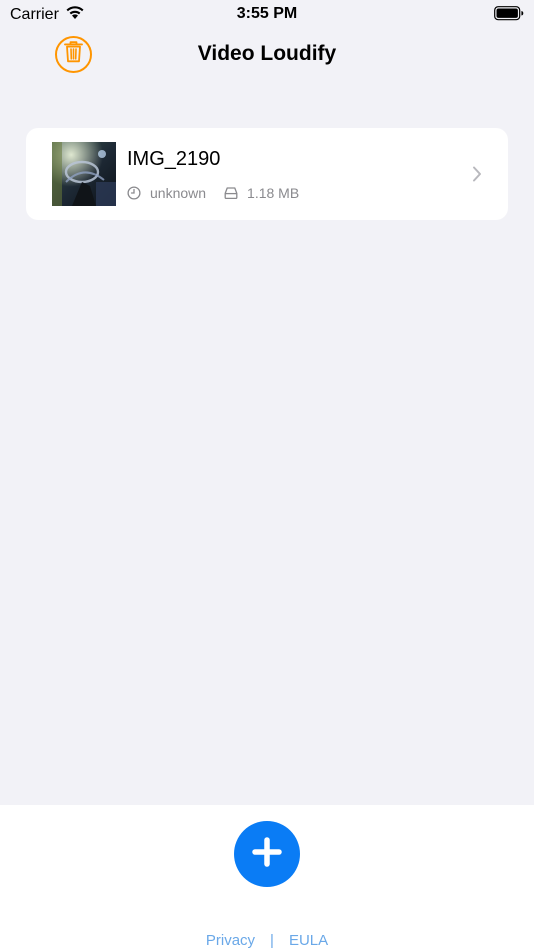  Describe the element at coordinates (84, 174) in the screenshot. I see `video-thumbnail` at that location.